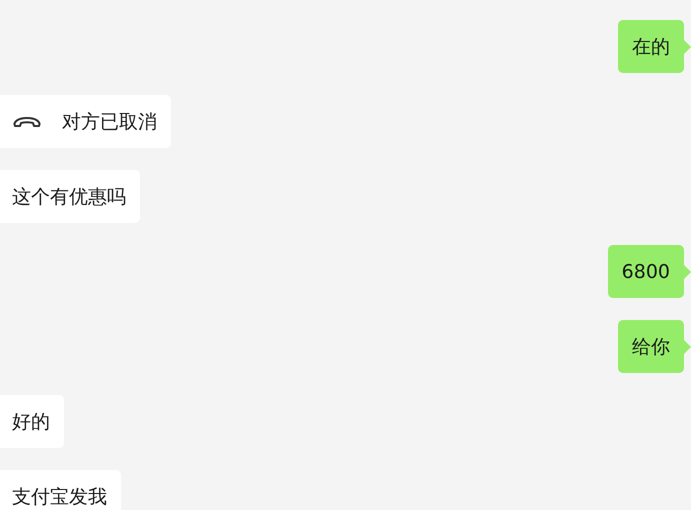  I want to click on call-status-text: 对方已取消, so click(109, 122).